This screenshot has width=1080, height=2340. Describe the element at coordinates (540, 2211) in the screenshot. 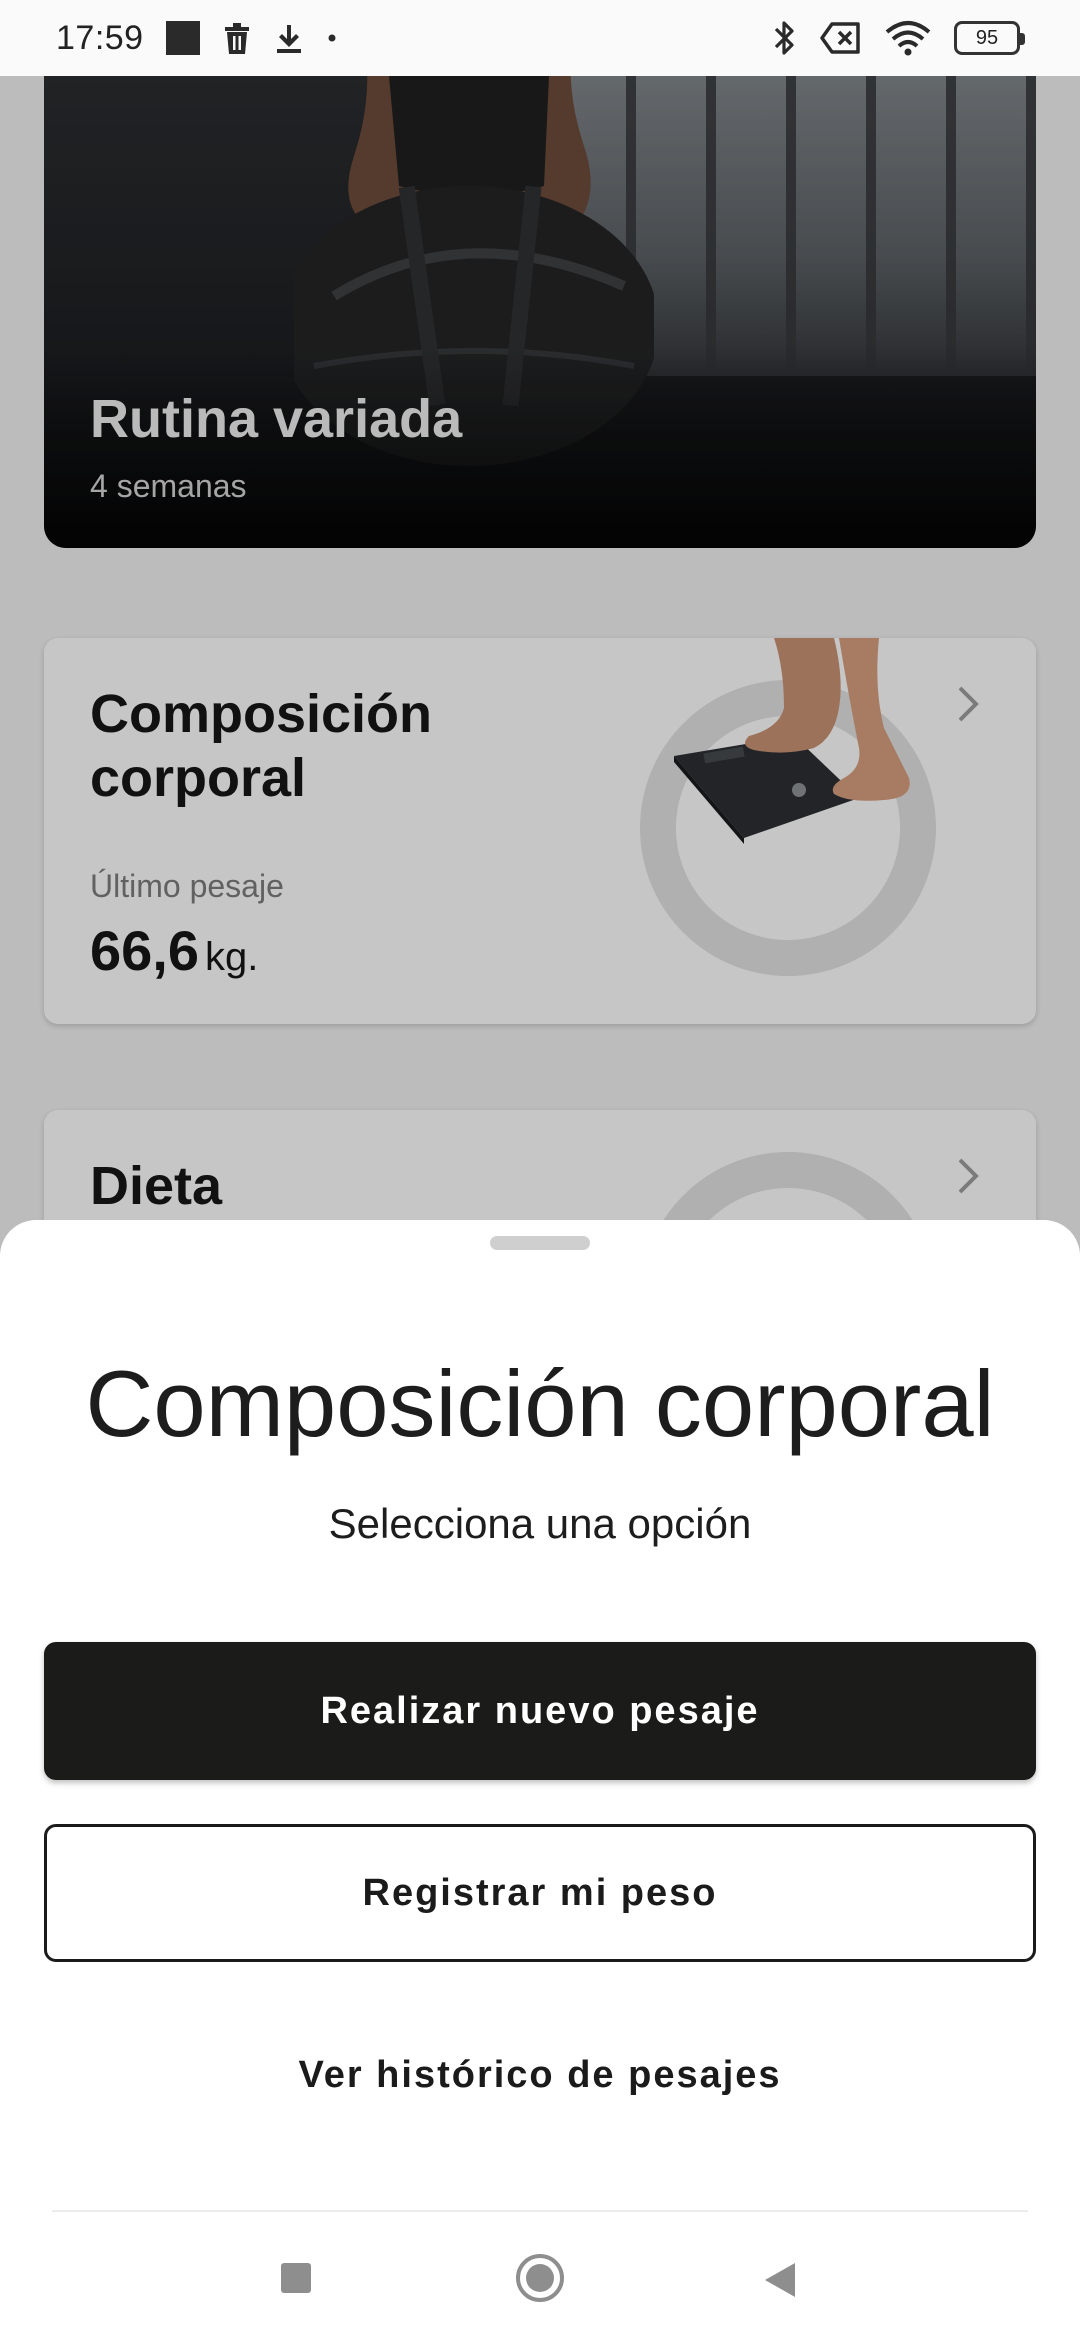

I see `divider` at that location.